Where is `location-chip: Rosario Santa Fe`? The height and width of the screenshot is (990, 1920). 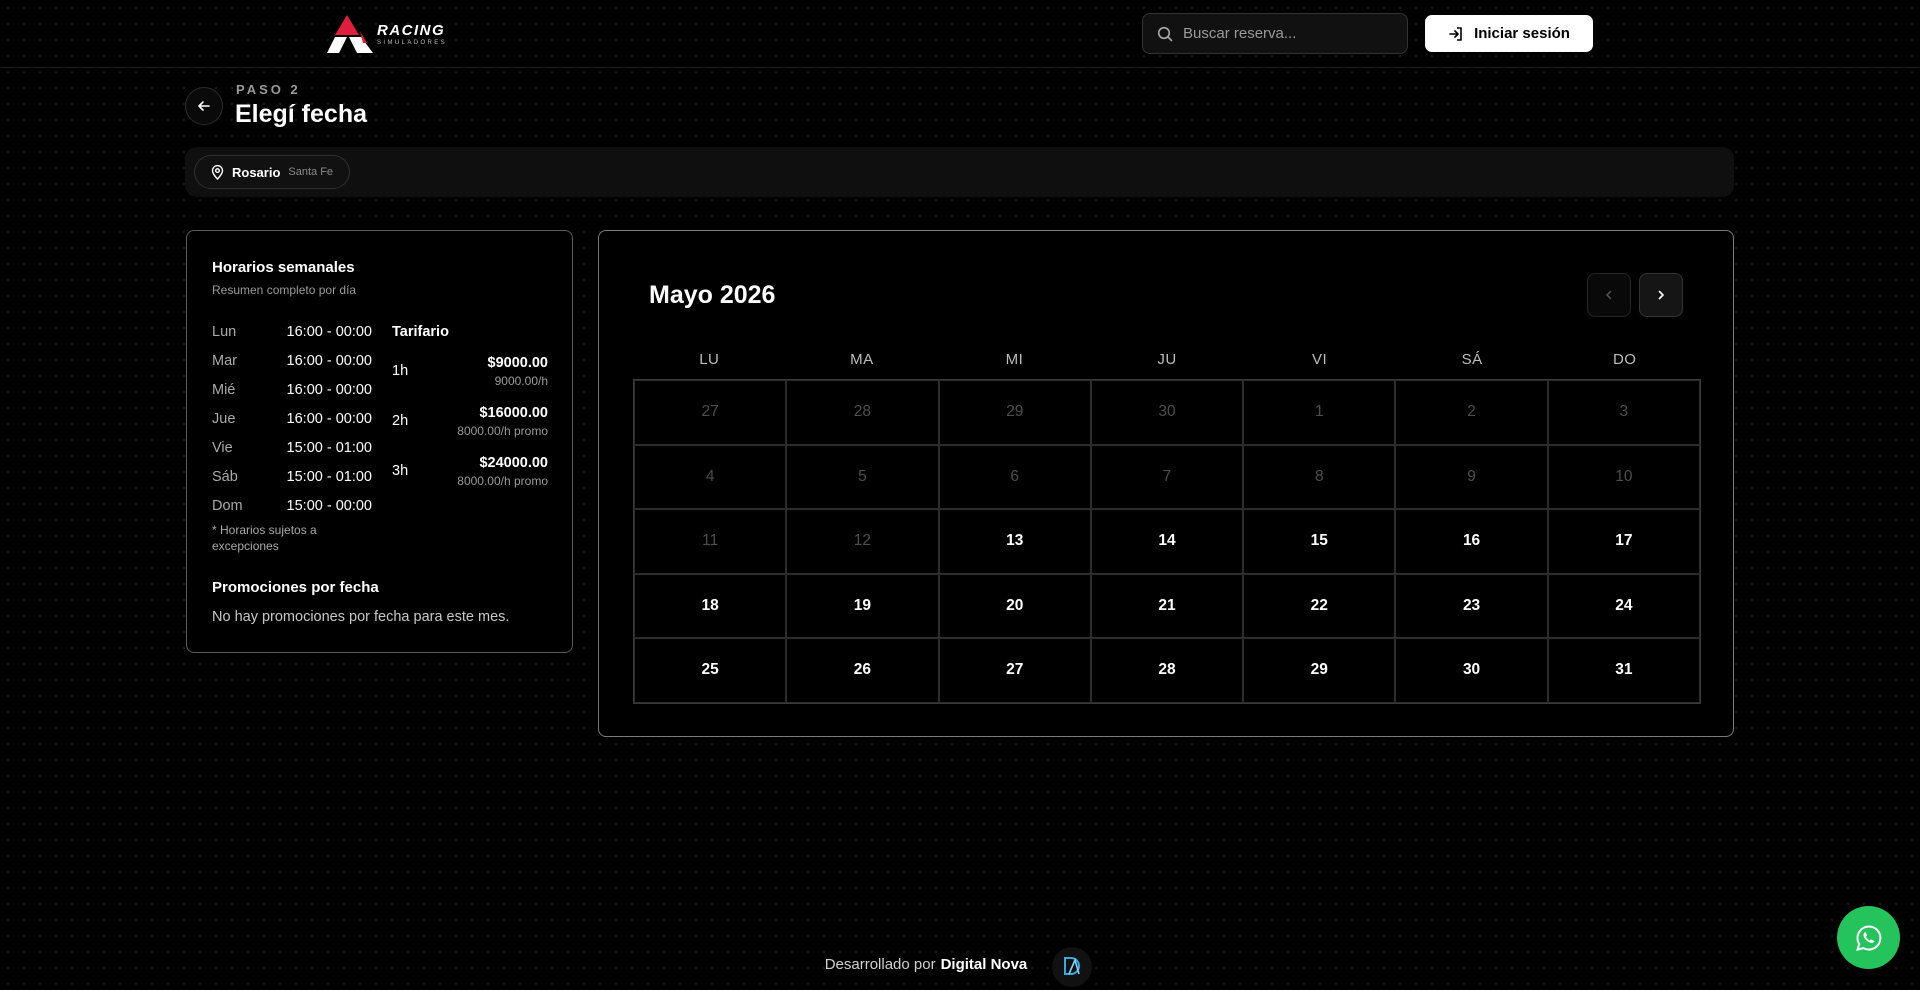
location-chip: Rosario Santa Fe is located at coordinates (272, 172).